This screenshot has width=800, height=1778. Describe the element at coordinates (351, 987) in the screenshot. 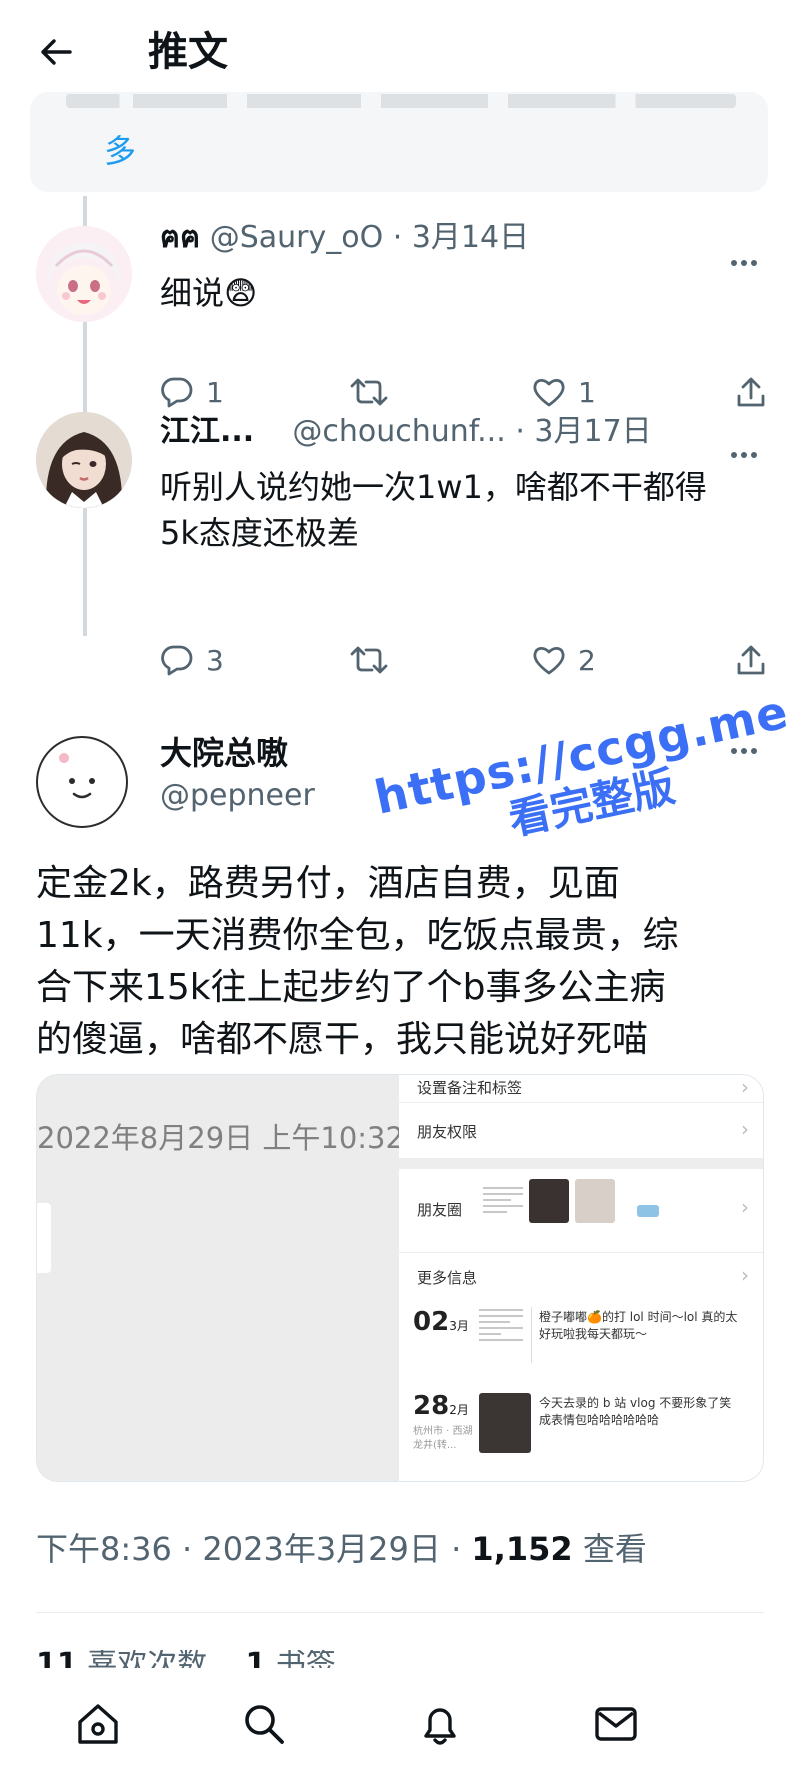

I see `tweet-text-line: 合下来15k往上起步约了个b事多公主病` at that location.